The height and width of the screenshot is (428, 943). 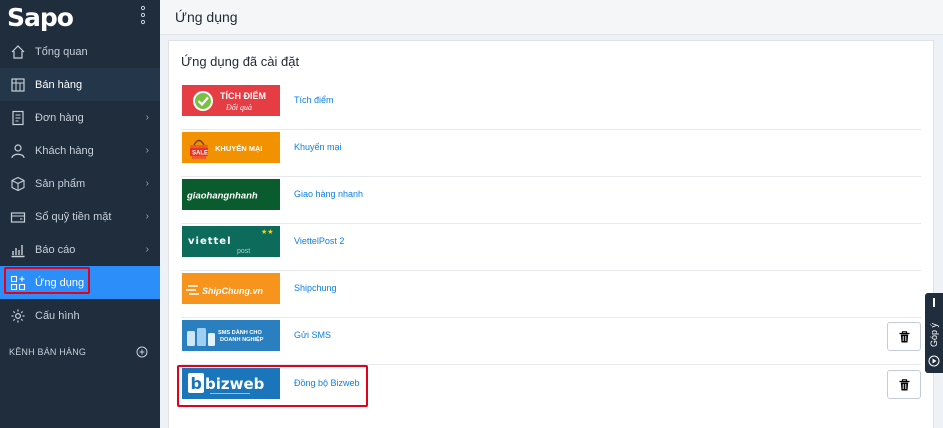 I want to click on page-header: Ứng dụng, so click(x=551, y=17).